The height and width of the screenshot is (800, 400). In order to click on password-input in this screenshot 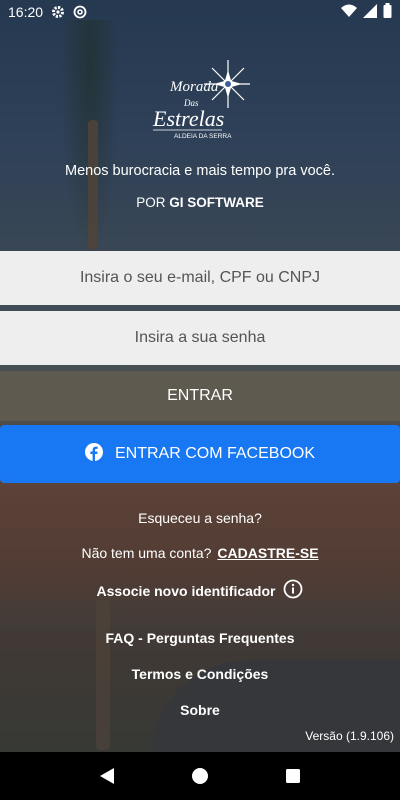, I will do `click(200, 338)`.